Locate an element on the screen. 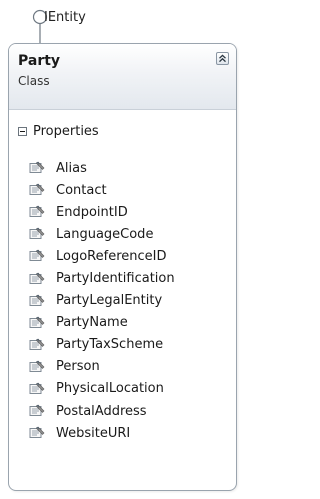 The width and height of the screenshot is (320, 499). property-item: Contact is located at coordinates (102, 190).